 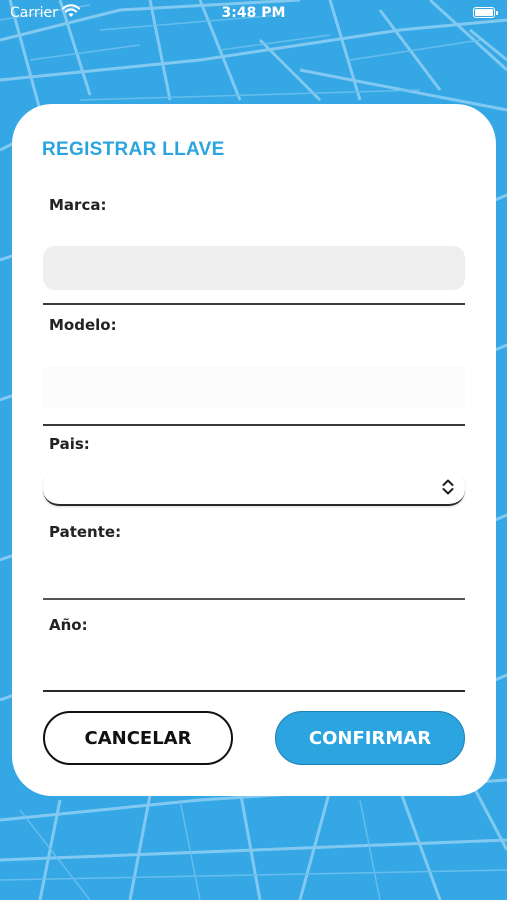 What do you see at coordinates (254, 425) in the screenshot?
I see `modelo-underline` at bounding box center [254, 425].